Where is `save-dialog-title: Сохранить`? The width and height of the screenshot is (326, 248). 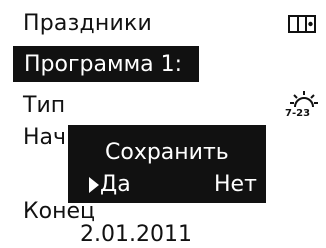 save-dialog-title: Сохранить is located at coordinates (167, 152).